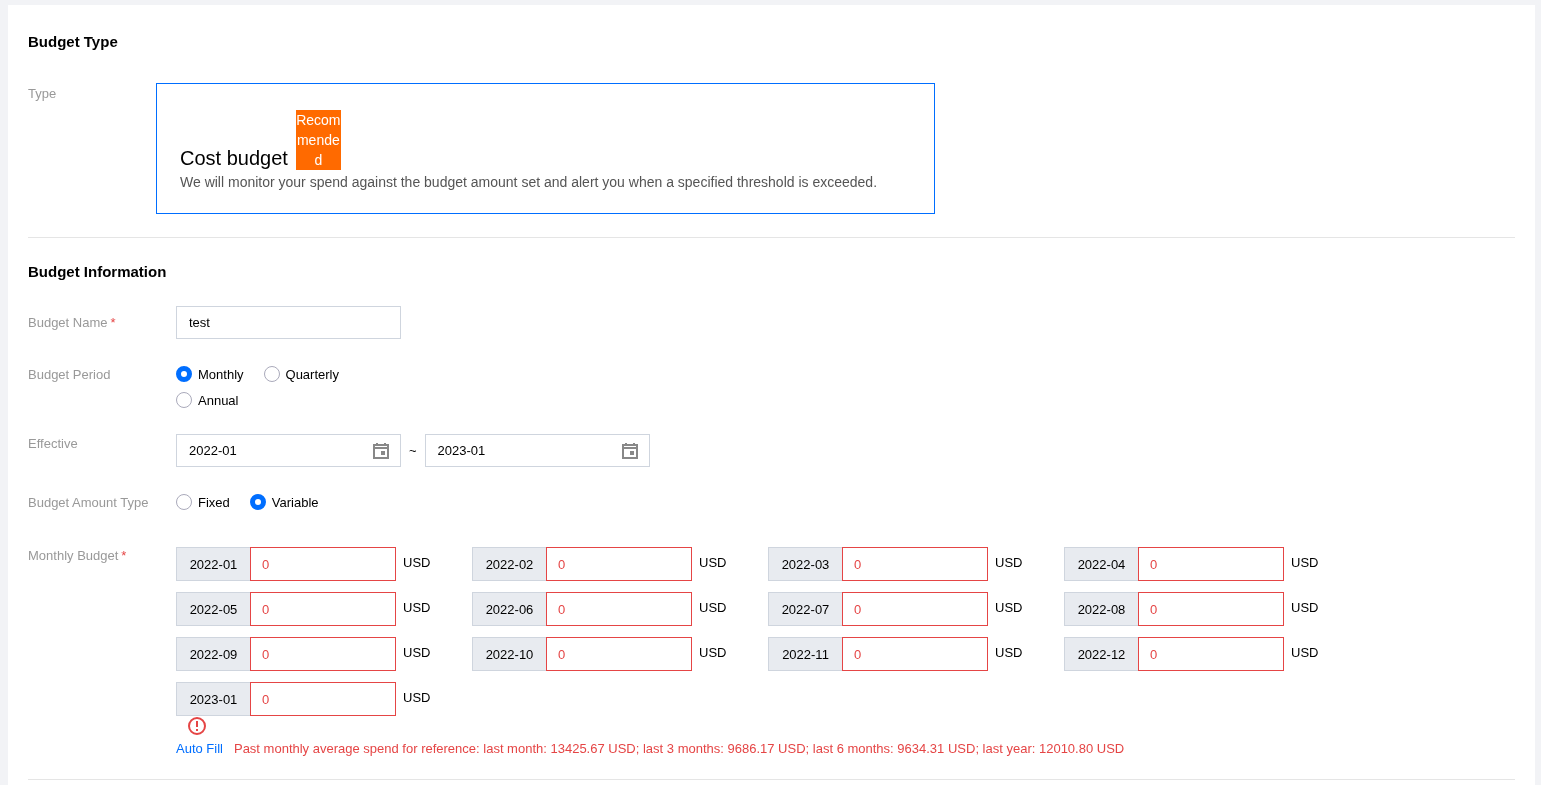 This screenshot has width=1541, height=785. What do you see at coordinates (679, 748) in the screenshot?
I see `reference-spend-text: Past monthly average spend for reference: last month: 13425.67 USD; last 3 months: 9686.17 USD; last 6 months: 9634.31 USD; last year: 12010.80 USD` at bounding box center [679, 748].